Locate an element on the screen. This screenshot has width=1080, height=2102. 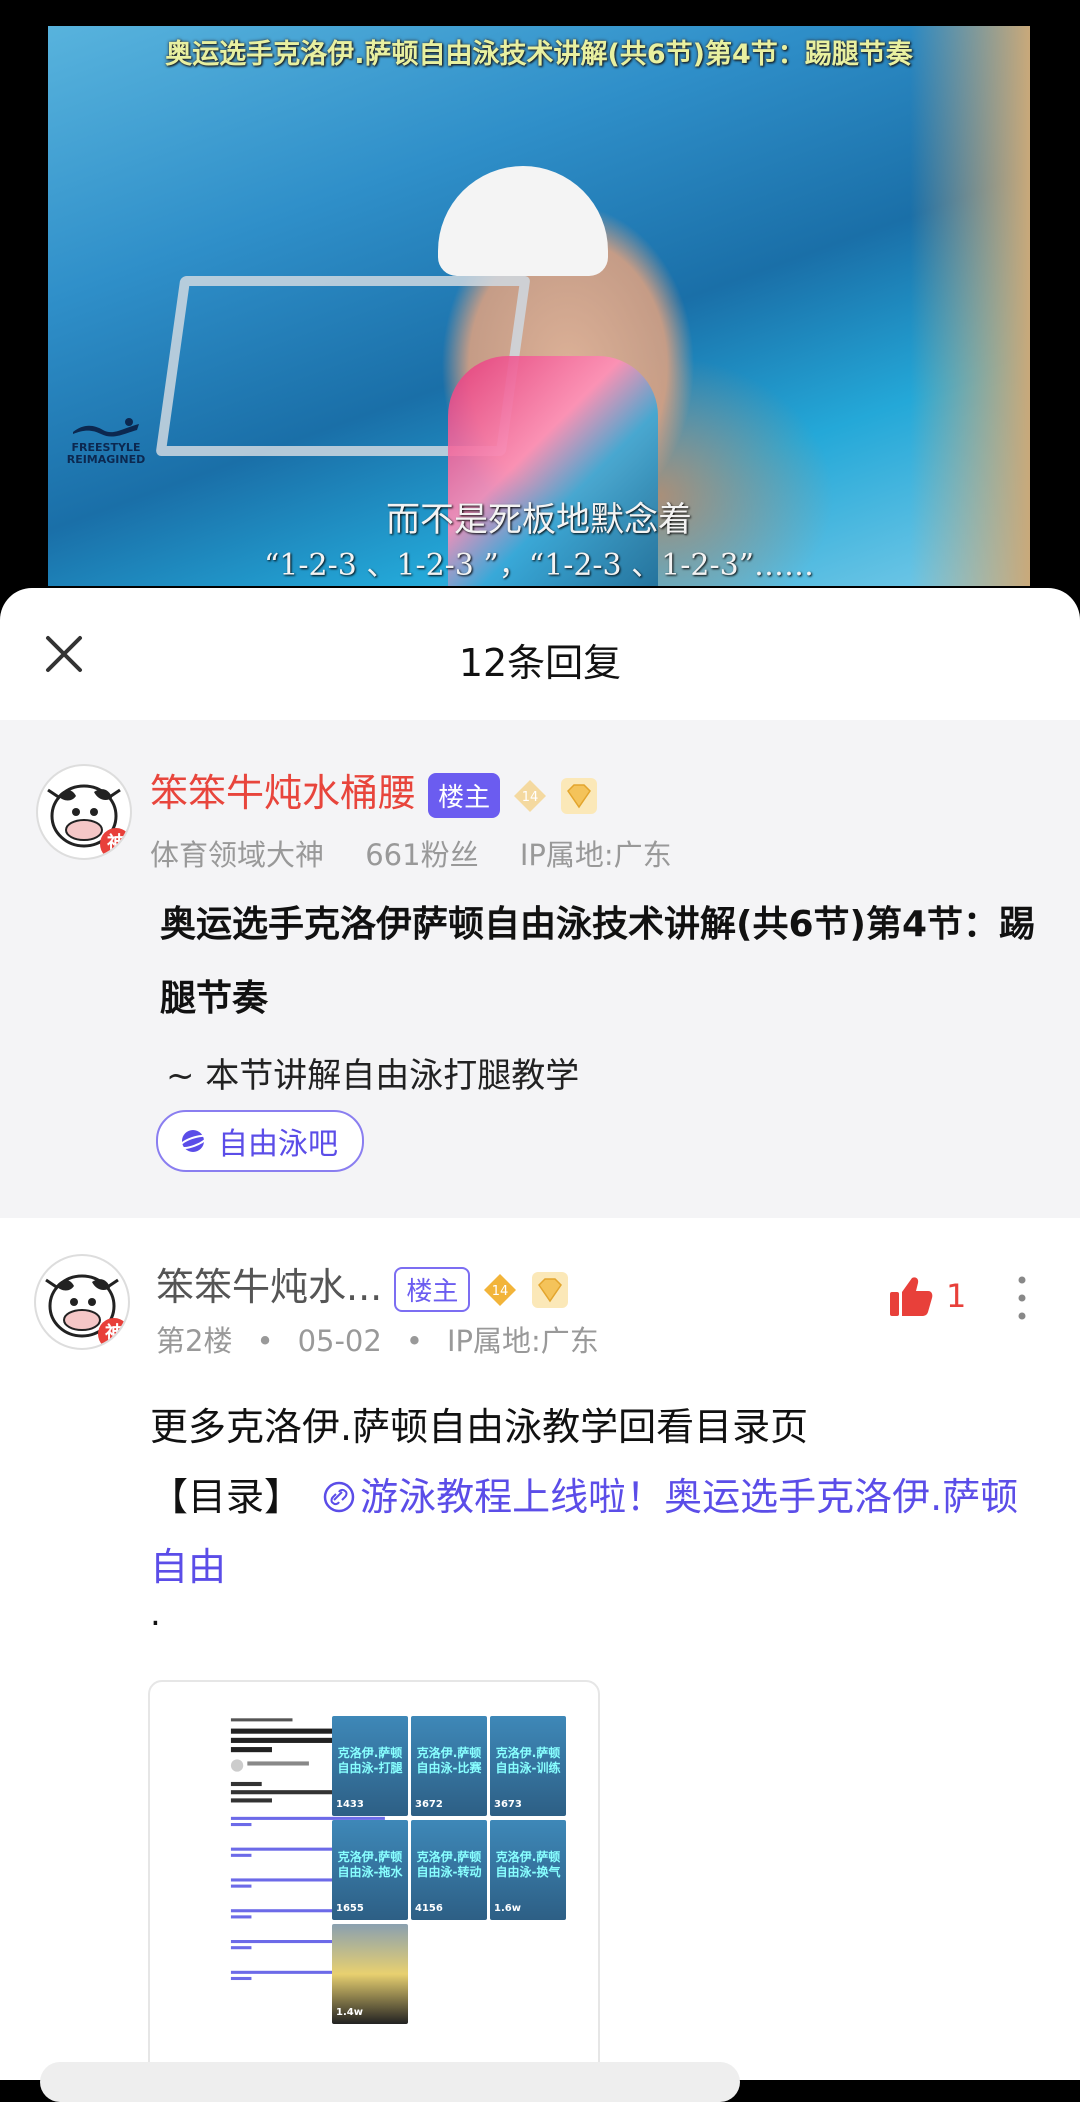
reply-link-line: 【目录】 游泳教程上线啦！奥运选手克洛伊.萨顿自由 is located at coordinates (590, 1532).